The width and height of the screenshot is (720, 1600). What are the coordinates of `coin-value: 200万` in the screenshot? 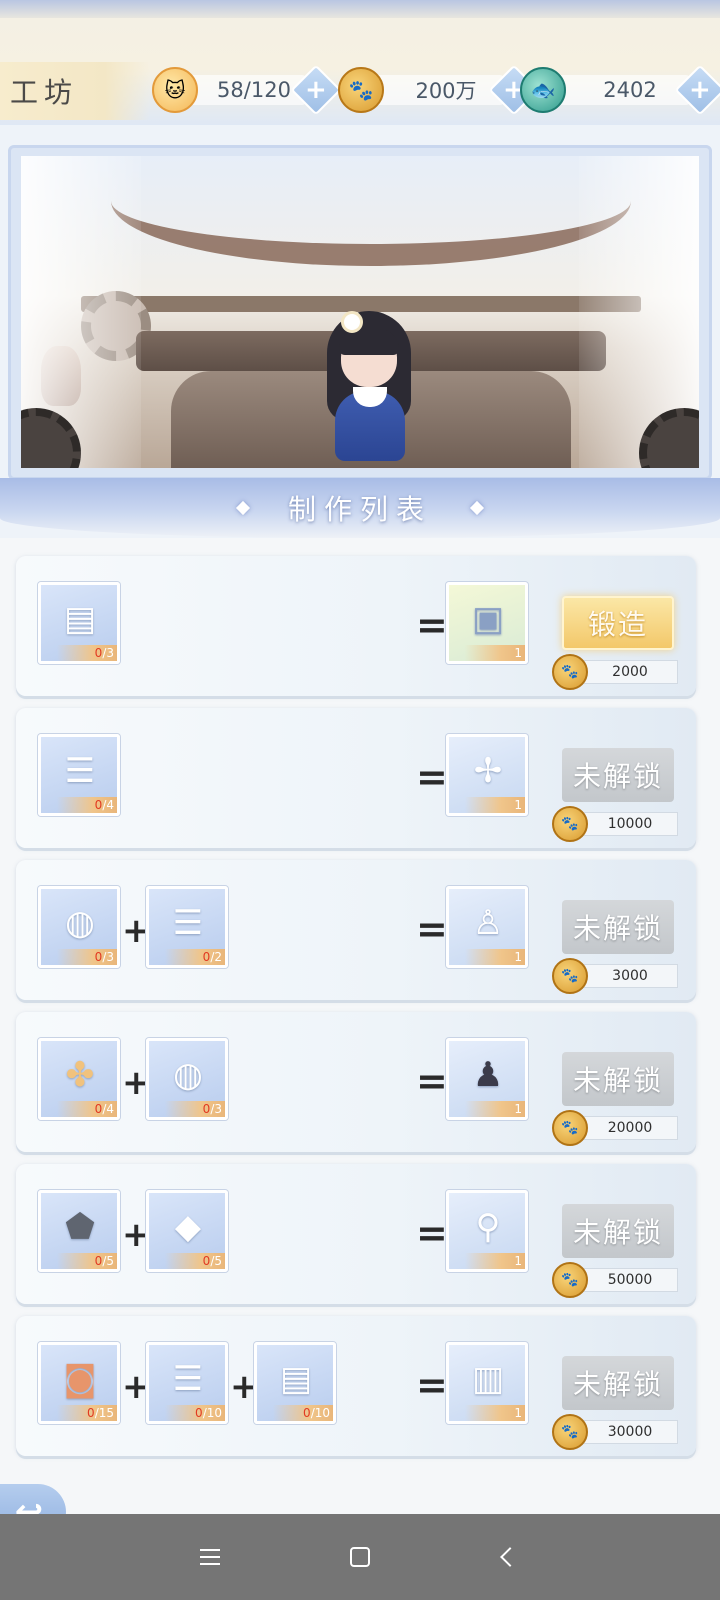 It's located at (439, 90).